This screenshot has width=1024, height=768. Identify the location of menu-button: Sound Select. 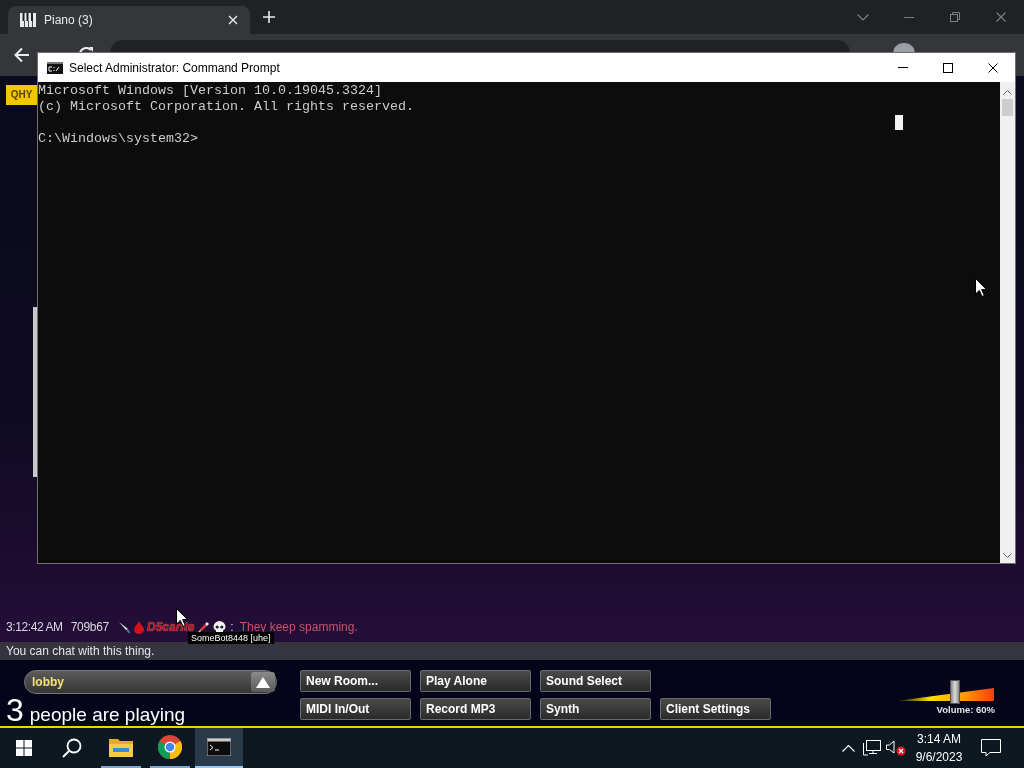
(595, 681).